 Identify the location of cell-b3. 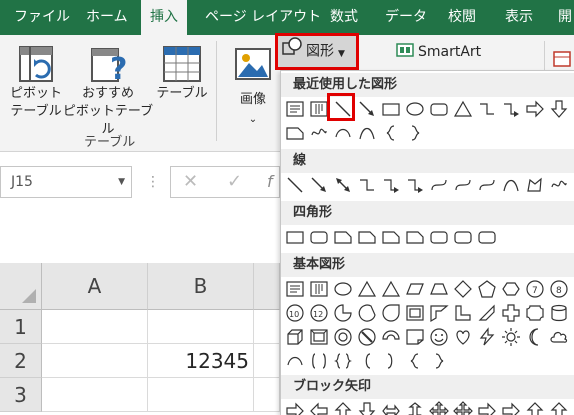
(201, 395).